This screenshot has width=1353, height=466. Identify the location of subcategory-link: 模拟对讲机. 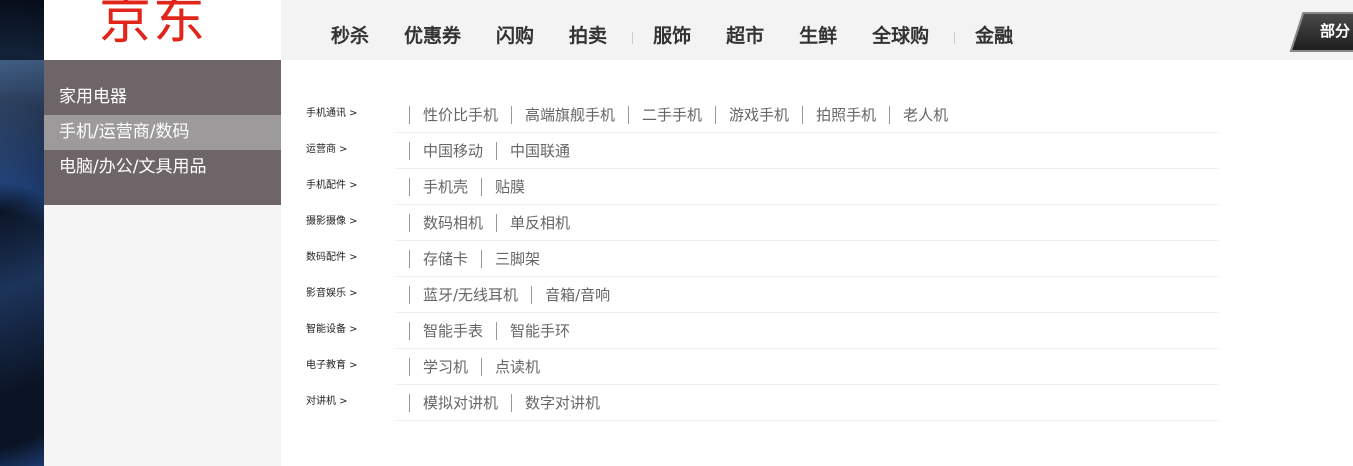
(460, 402).